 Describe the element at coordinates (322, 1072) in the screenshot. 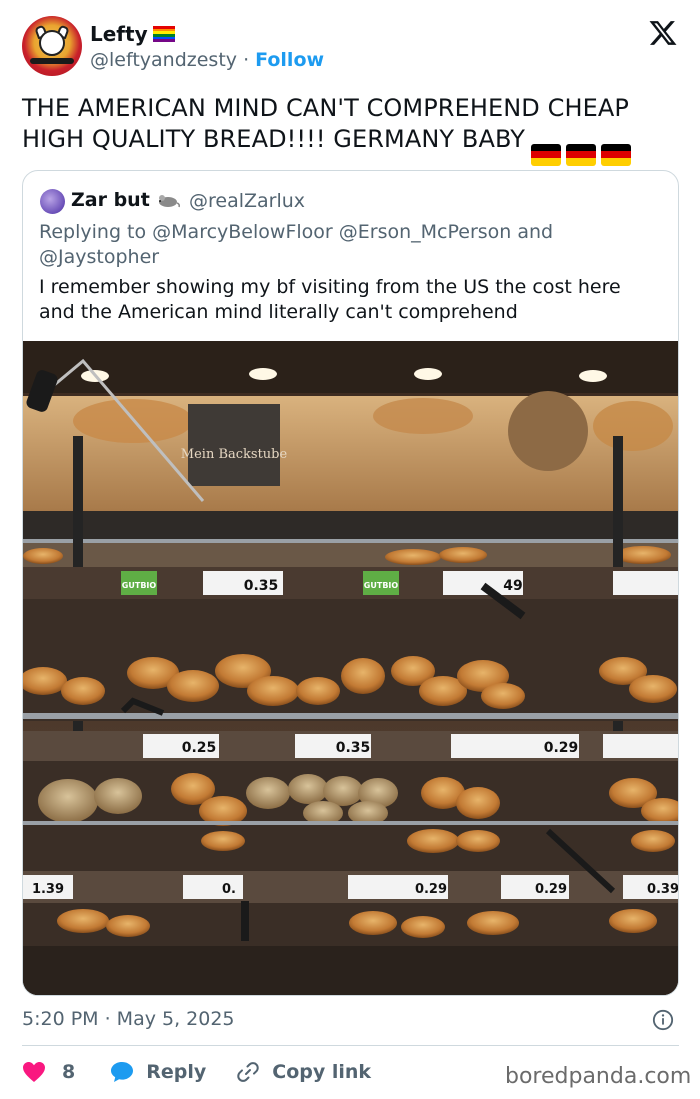

I see `copy-link-label: Copy link` at that location.